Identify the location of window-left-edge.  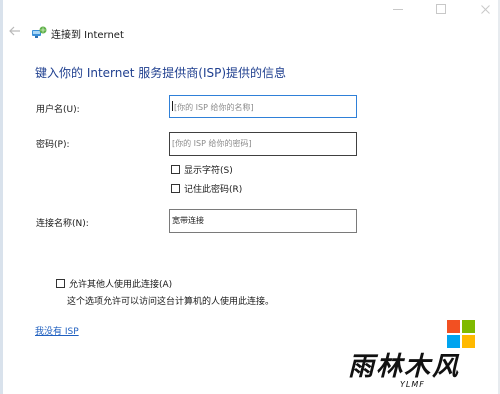
(1, 197).